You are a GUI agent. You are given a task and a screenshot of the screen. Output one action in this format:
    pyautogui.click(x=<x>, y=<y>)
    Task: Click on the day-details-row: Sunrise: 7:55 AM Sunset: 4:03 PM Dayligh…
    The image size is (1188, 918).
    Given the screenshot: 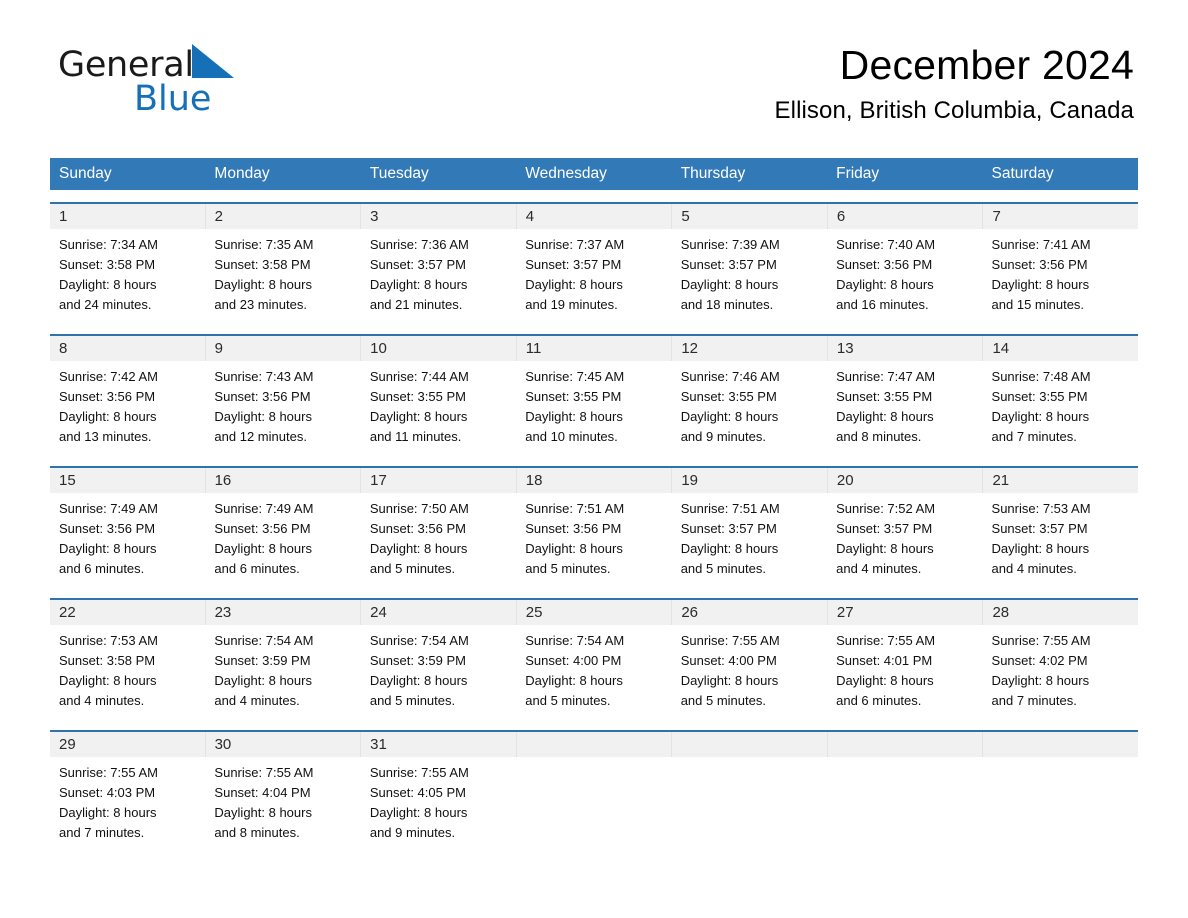 What is the action you would take?
    pyautogui.click(x=594, y=803)
    